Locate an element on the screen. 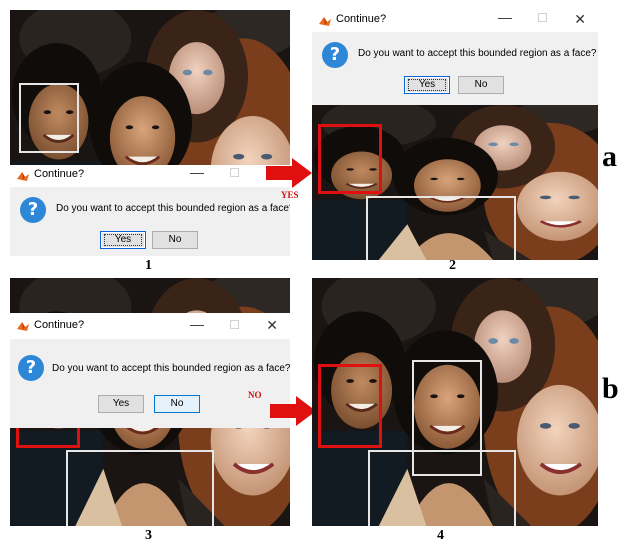 This screenshot has height=545, width=630. panel-label-1: 1 is located at coordinates (148, 265).